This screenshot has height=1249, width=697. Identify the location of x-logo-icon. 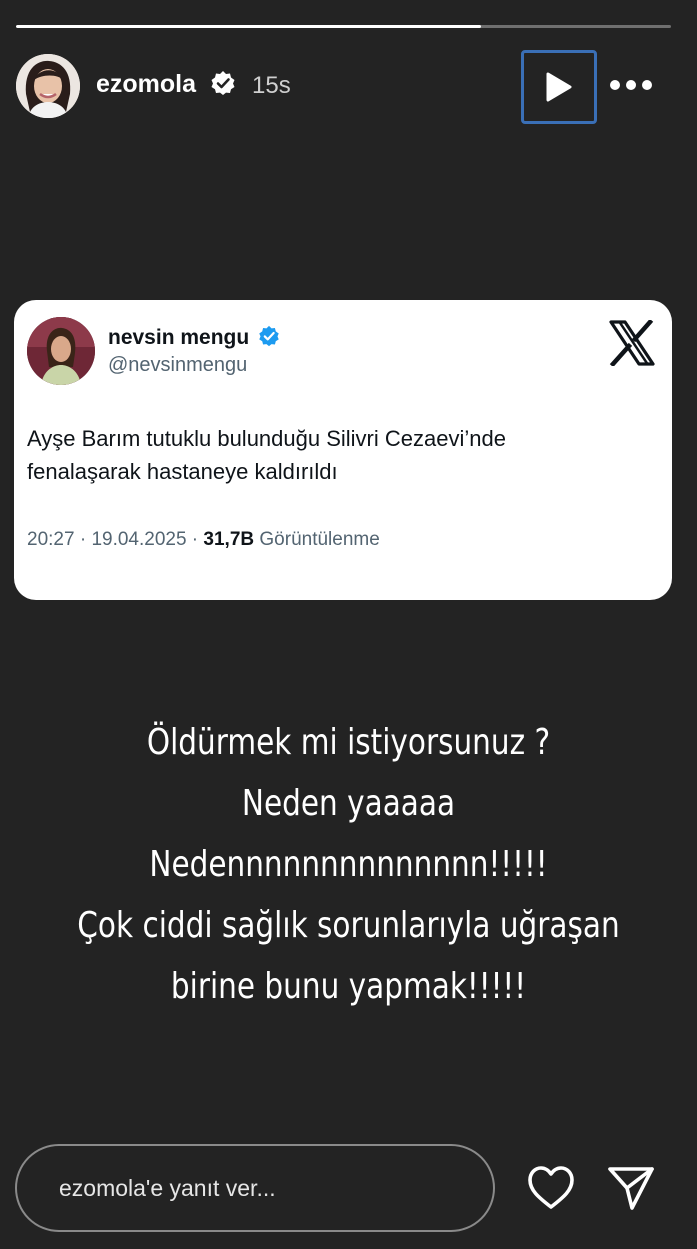
(632, 343).